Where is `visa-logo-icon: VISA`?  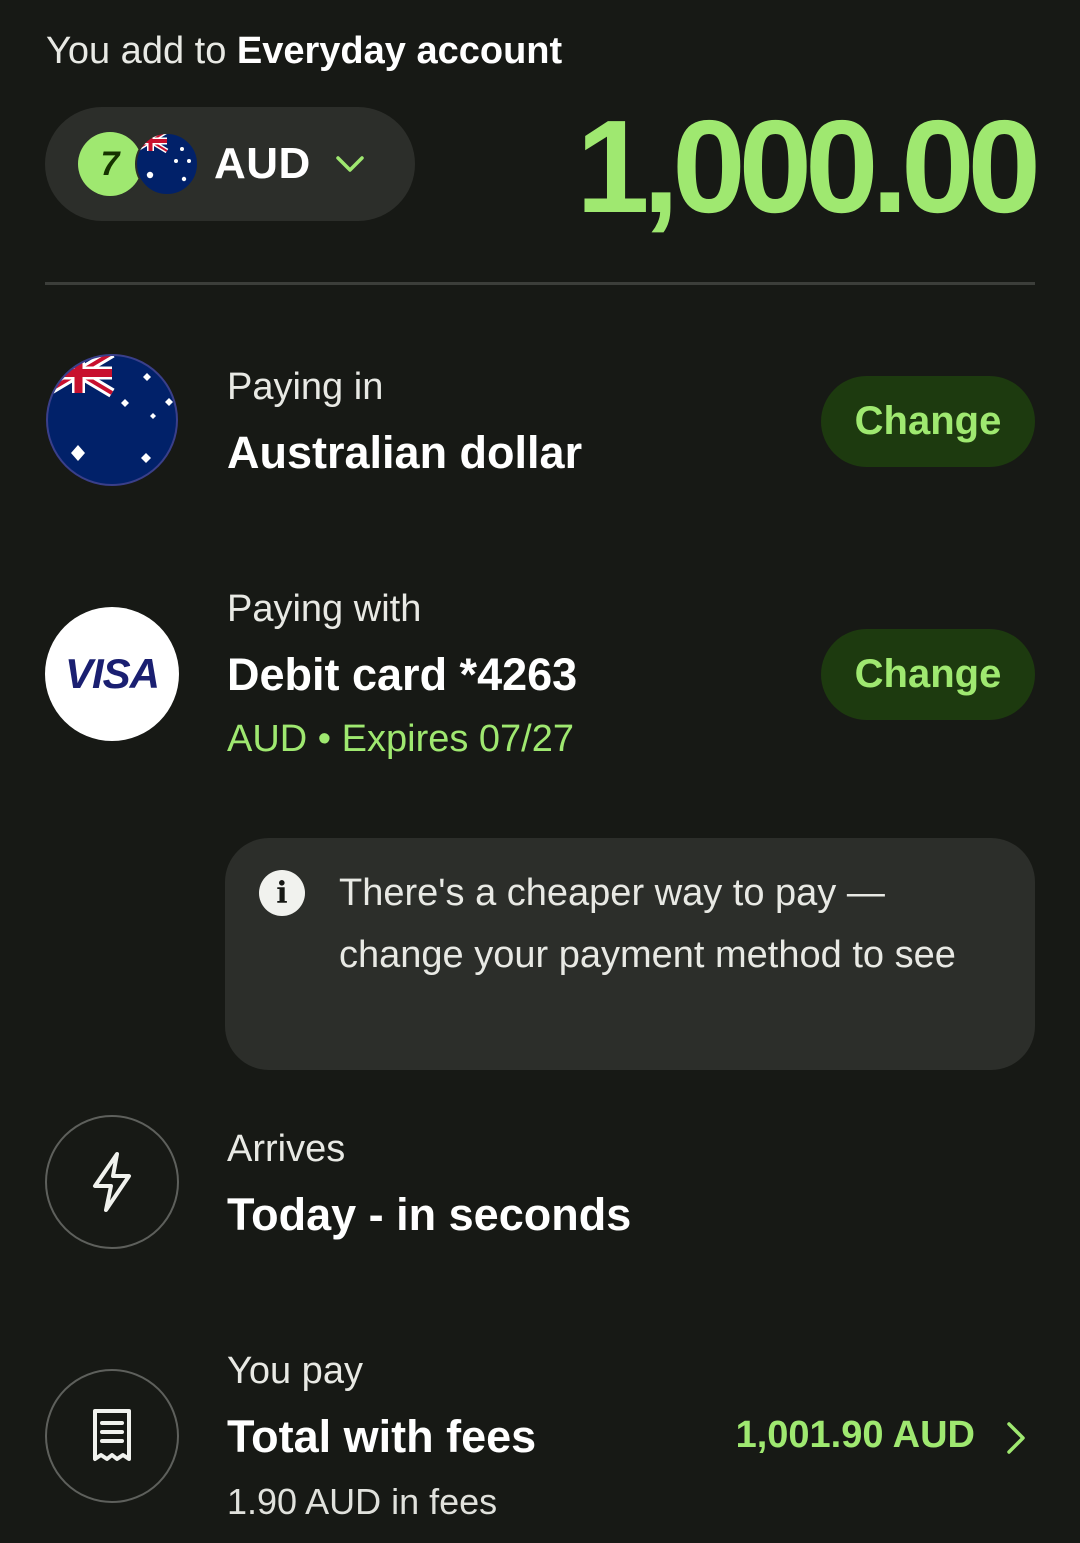 visa-logo-icon: VISA is located at coordinates (112, 674).